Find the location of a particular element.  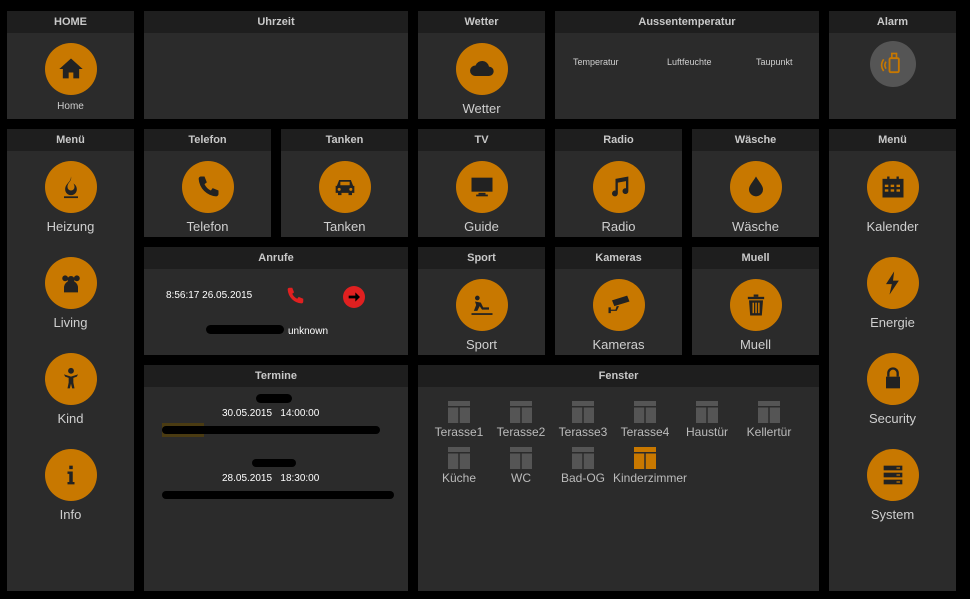

menu-item-living: Living is located at coordinates (70, 293).